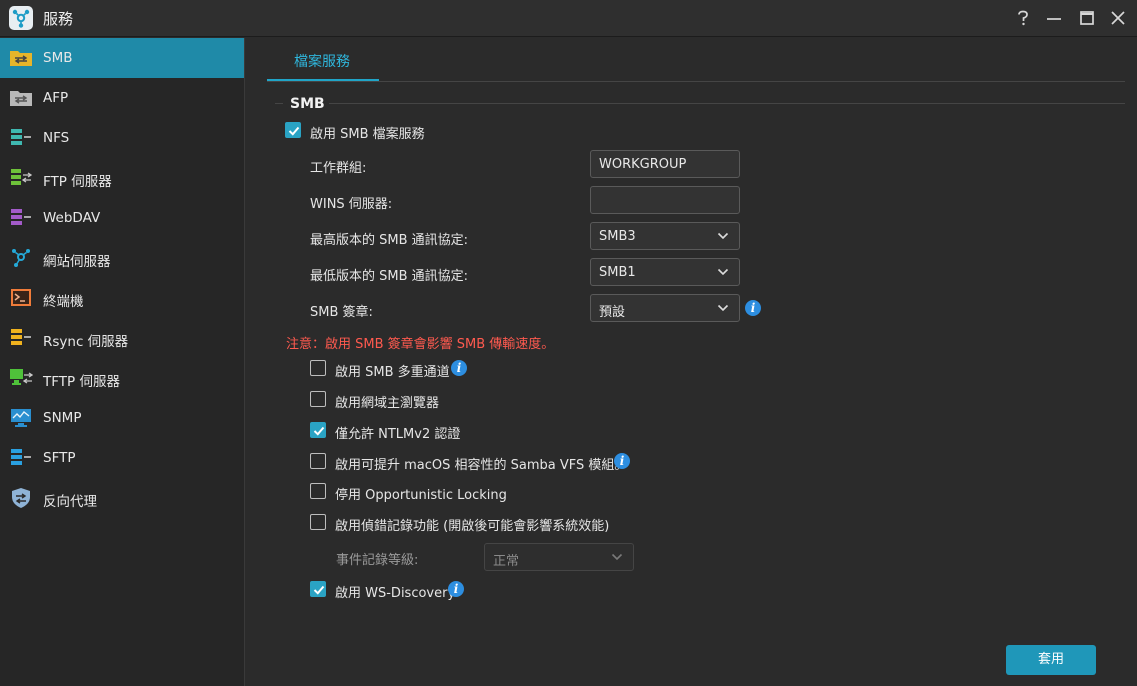 This screenshot has height=686, width=1137. What do you see at coordinates (21, 18) in the screenshot?
I see `app-services-icon` at bounding box center [21, 18].